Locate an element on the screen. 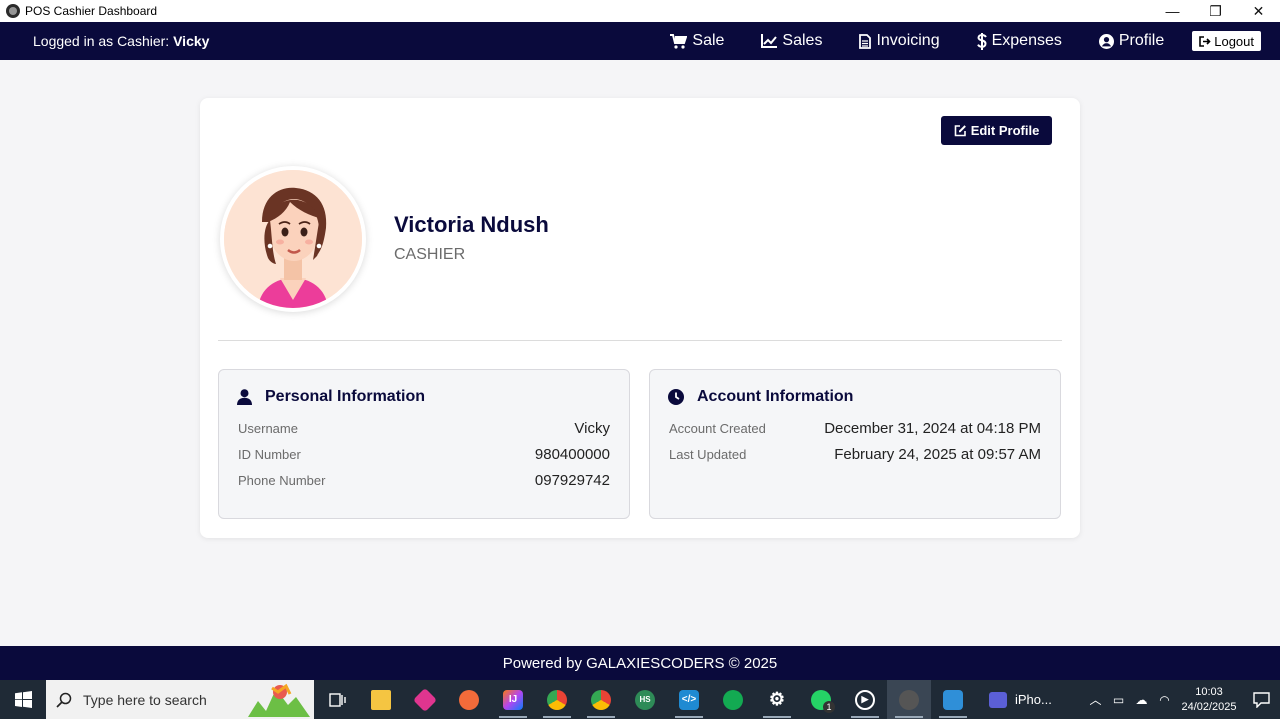 This screenshot has height=719, width=1280. logged-in-status: Logged in as Cashier: Vicky is located at coordinates (121, 41).